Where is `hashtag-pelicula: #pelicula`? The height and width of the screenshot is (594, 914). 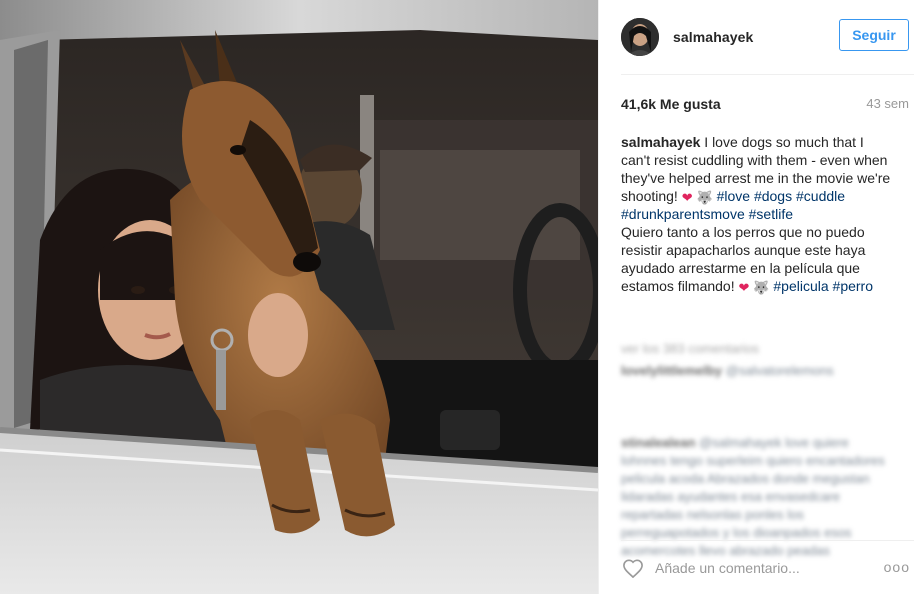
hashtag-pelicula: #pelicula is located at coordinates (800, 286).